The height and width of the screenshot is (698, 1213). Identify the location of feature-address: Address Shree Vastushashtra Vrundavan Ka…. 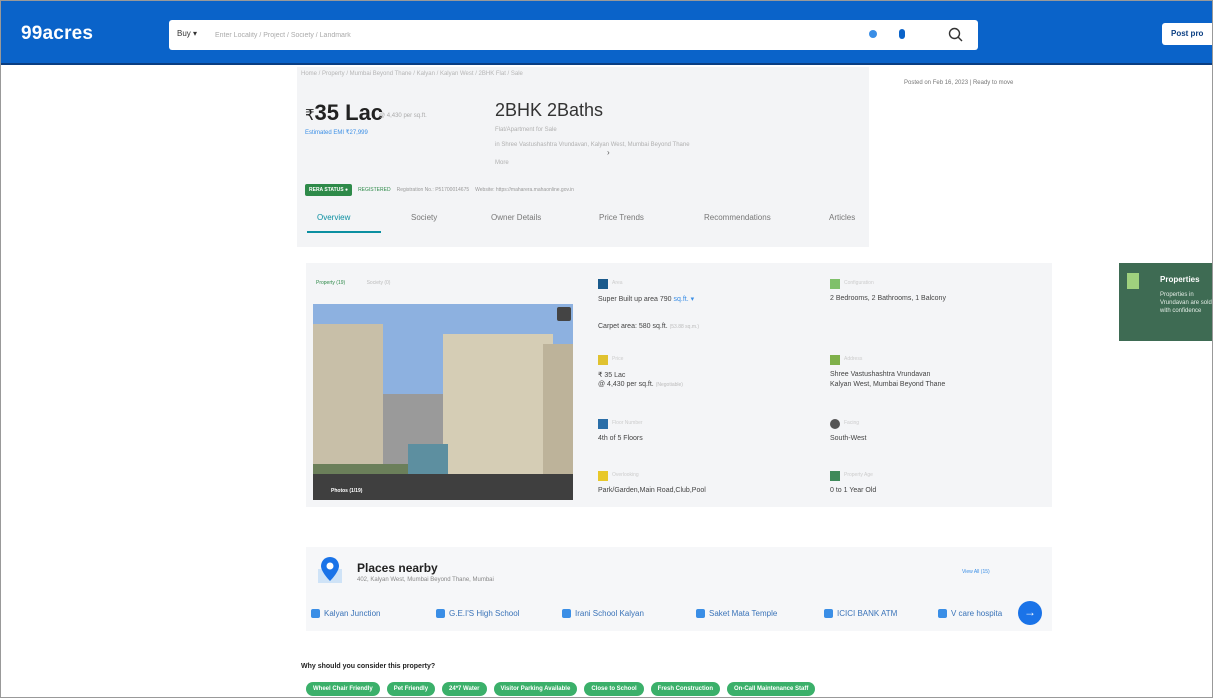
(888, 371).